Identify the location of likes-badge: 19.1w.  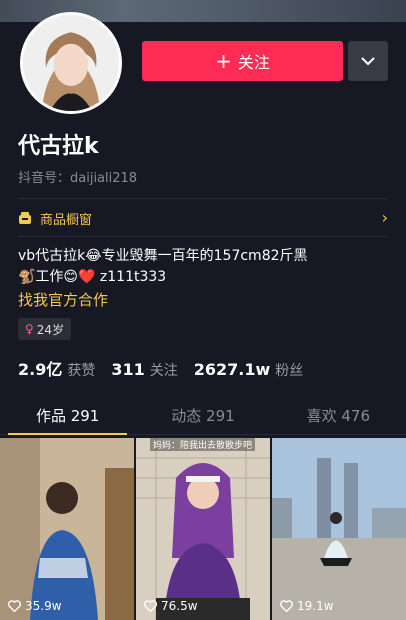
(307, 606).